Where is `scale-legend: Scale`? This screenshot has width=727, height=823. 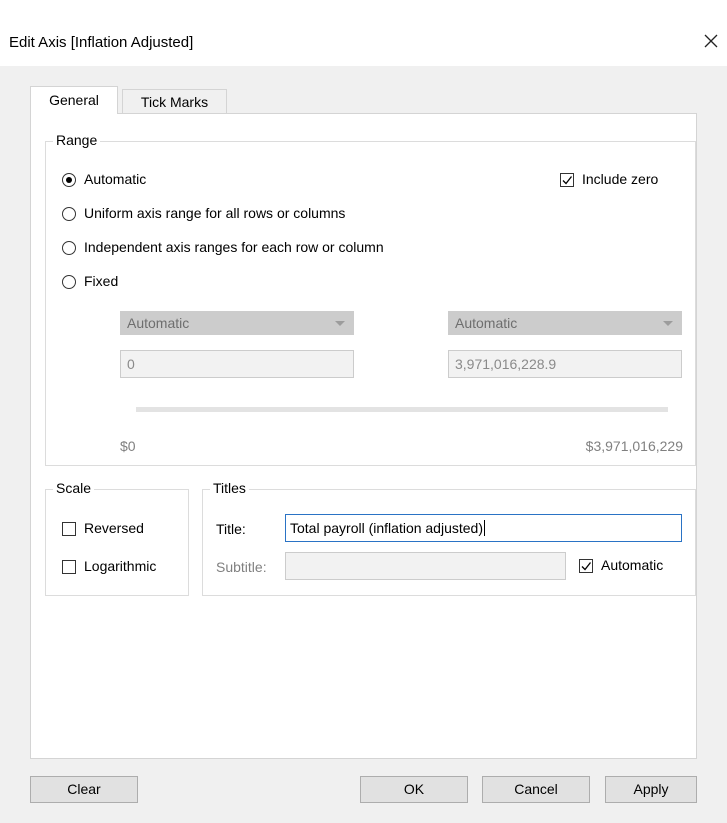 scale-legend: Scale is located at coordinates (74, 488).